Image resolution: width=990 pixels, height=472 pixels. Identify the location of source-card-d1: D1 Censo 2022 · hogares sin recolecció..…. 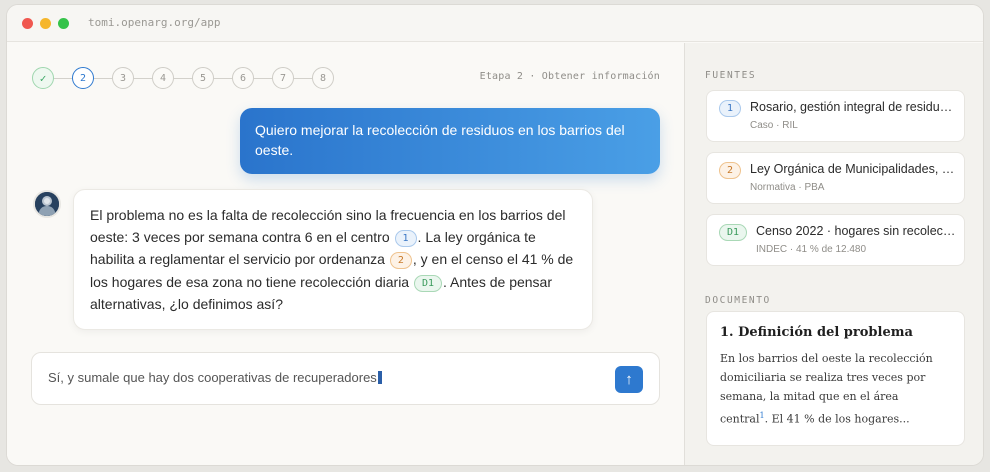
(835, 240).